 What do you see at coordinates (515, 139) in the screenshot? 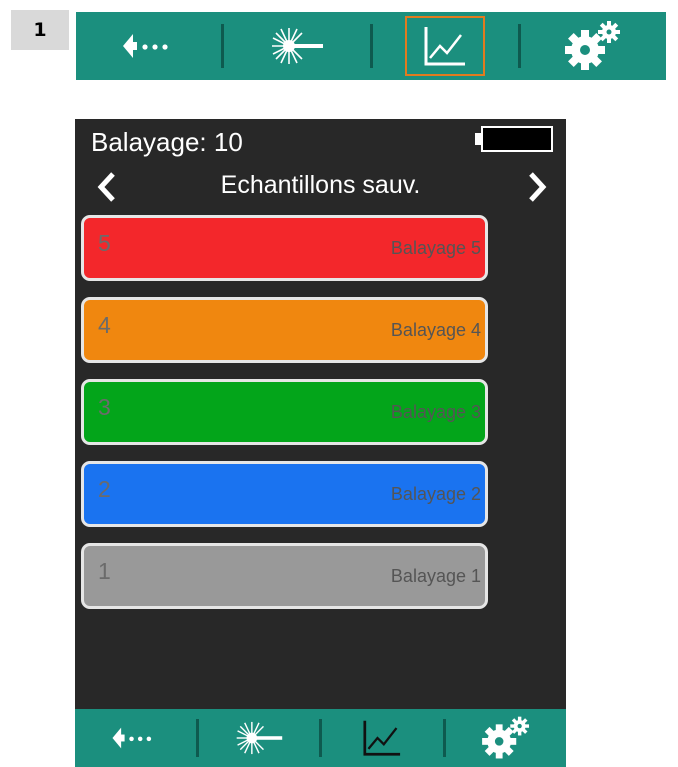
I see `battery-icon` at bounding box center [515, 139].